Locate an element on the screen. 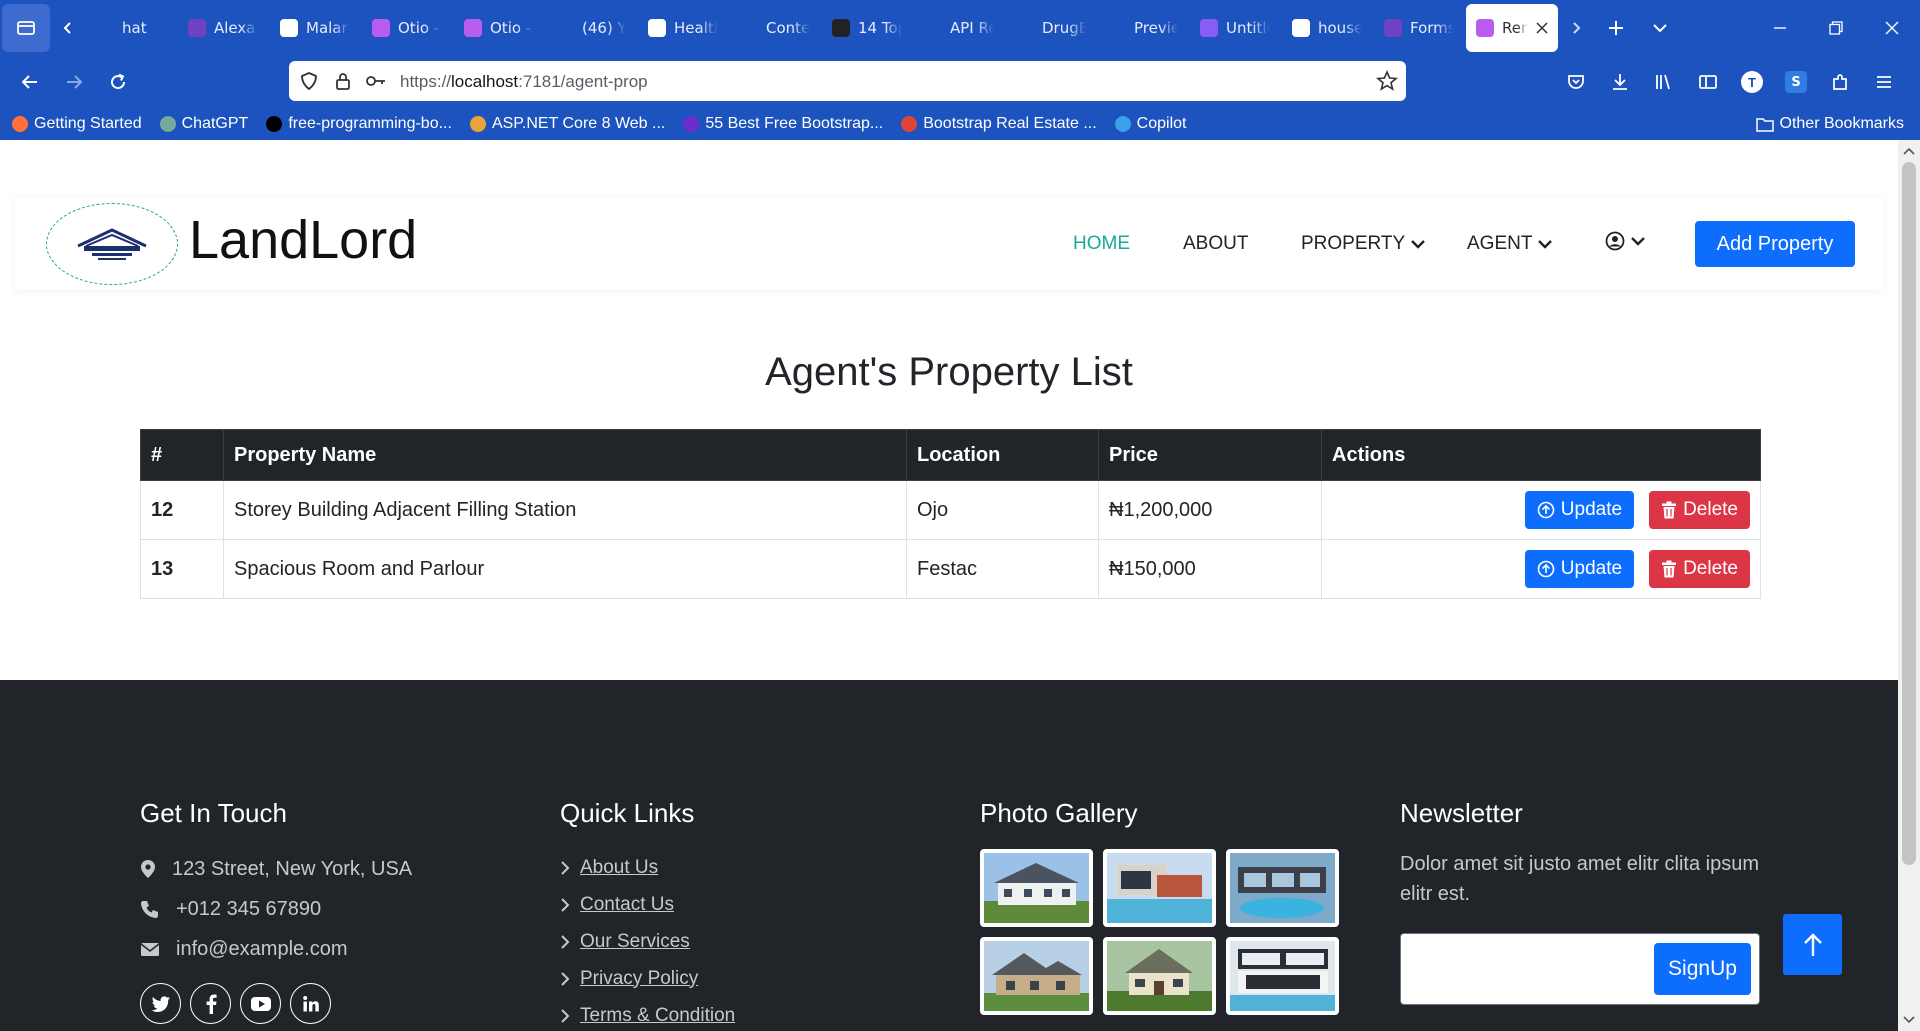  tab-title: Previe is located at coordinates (1156, 28).